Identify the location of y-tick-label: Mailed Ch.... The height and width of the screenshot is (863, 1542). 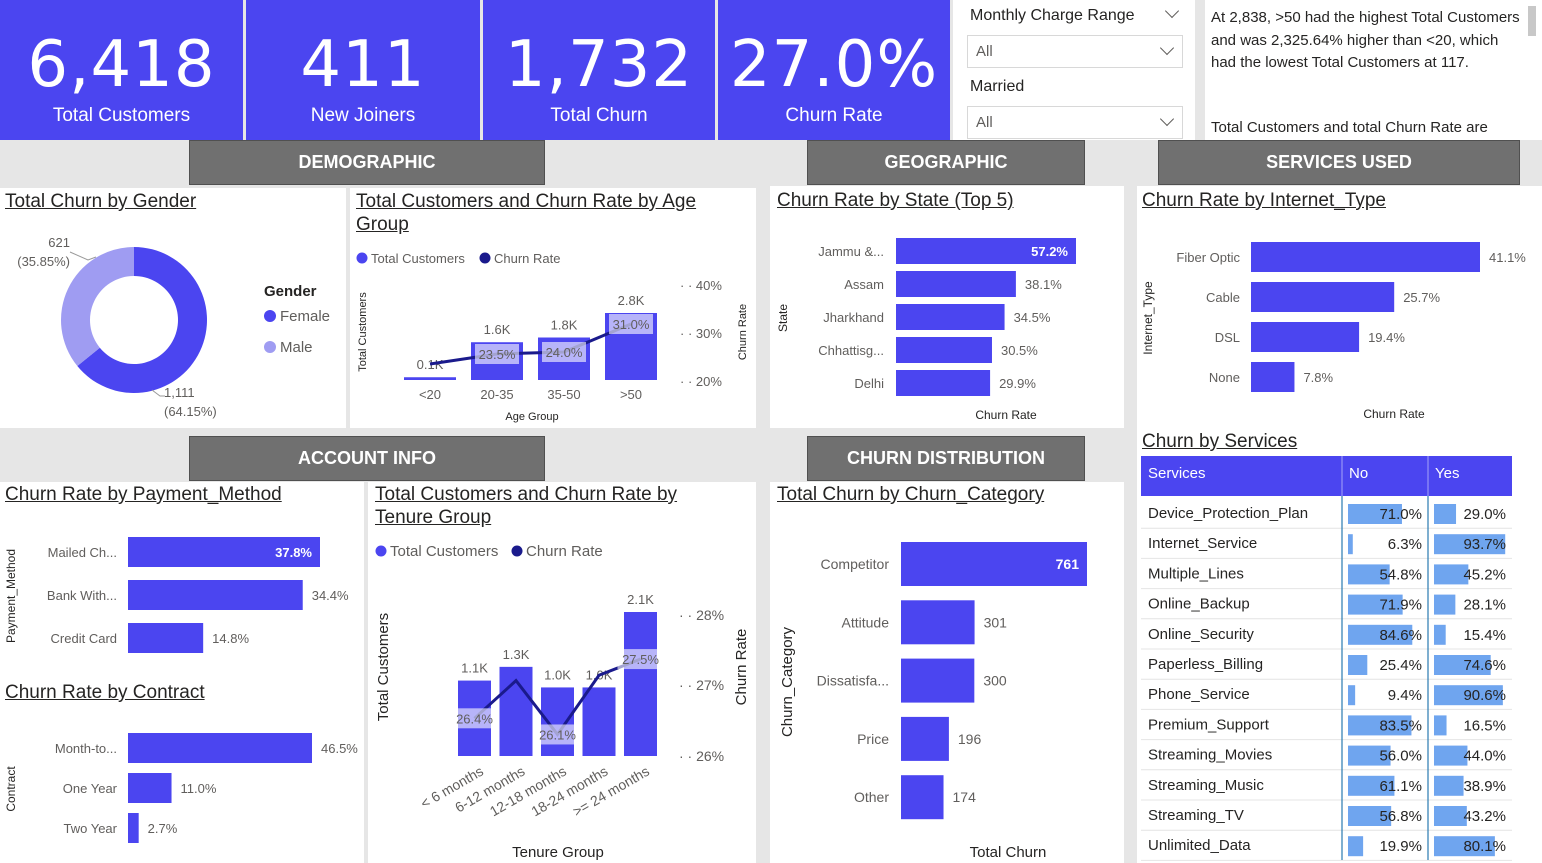
(82, 552).